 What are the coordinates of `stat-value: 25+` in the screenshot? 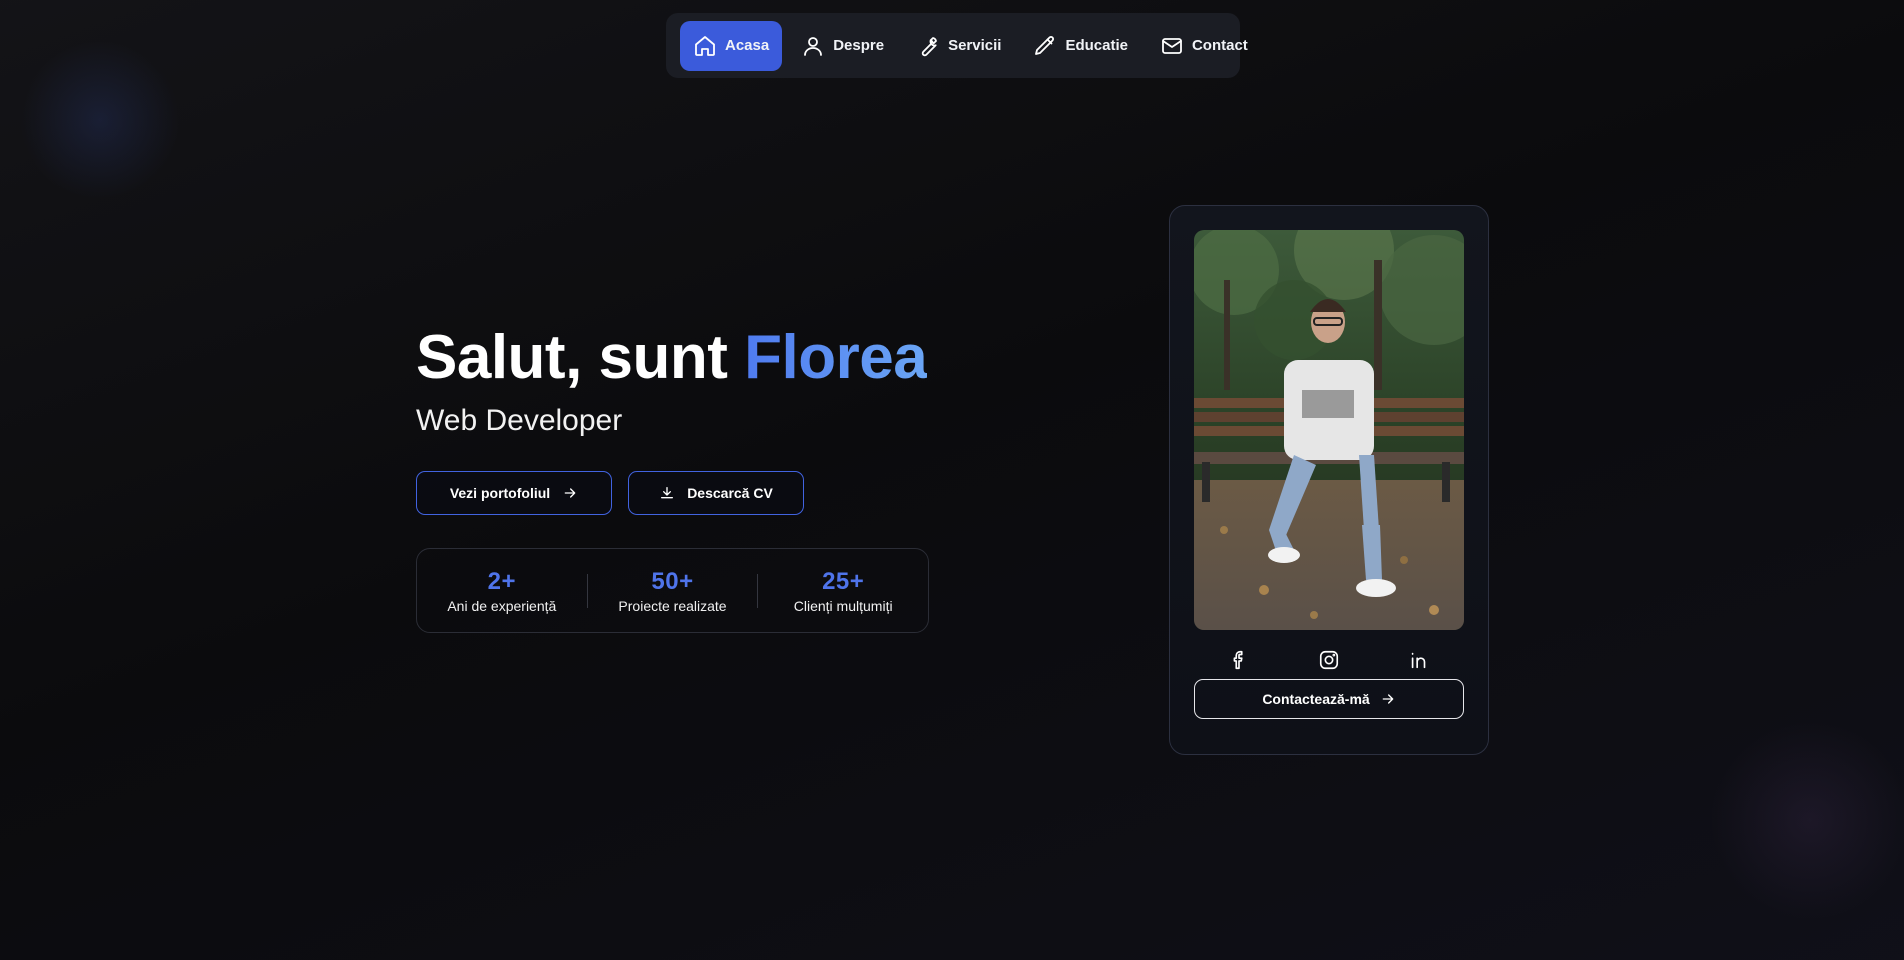 It's located at (843, 581).